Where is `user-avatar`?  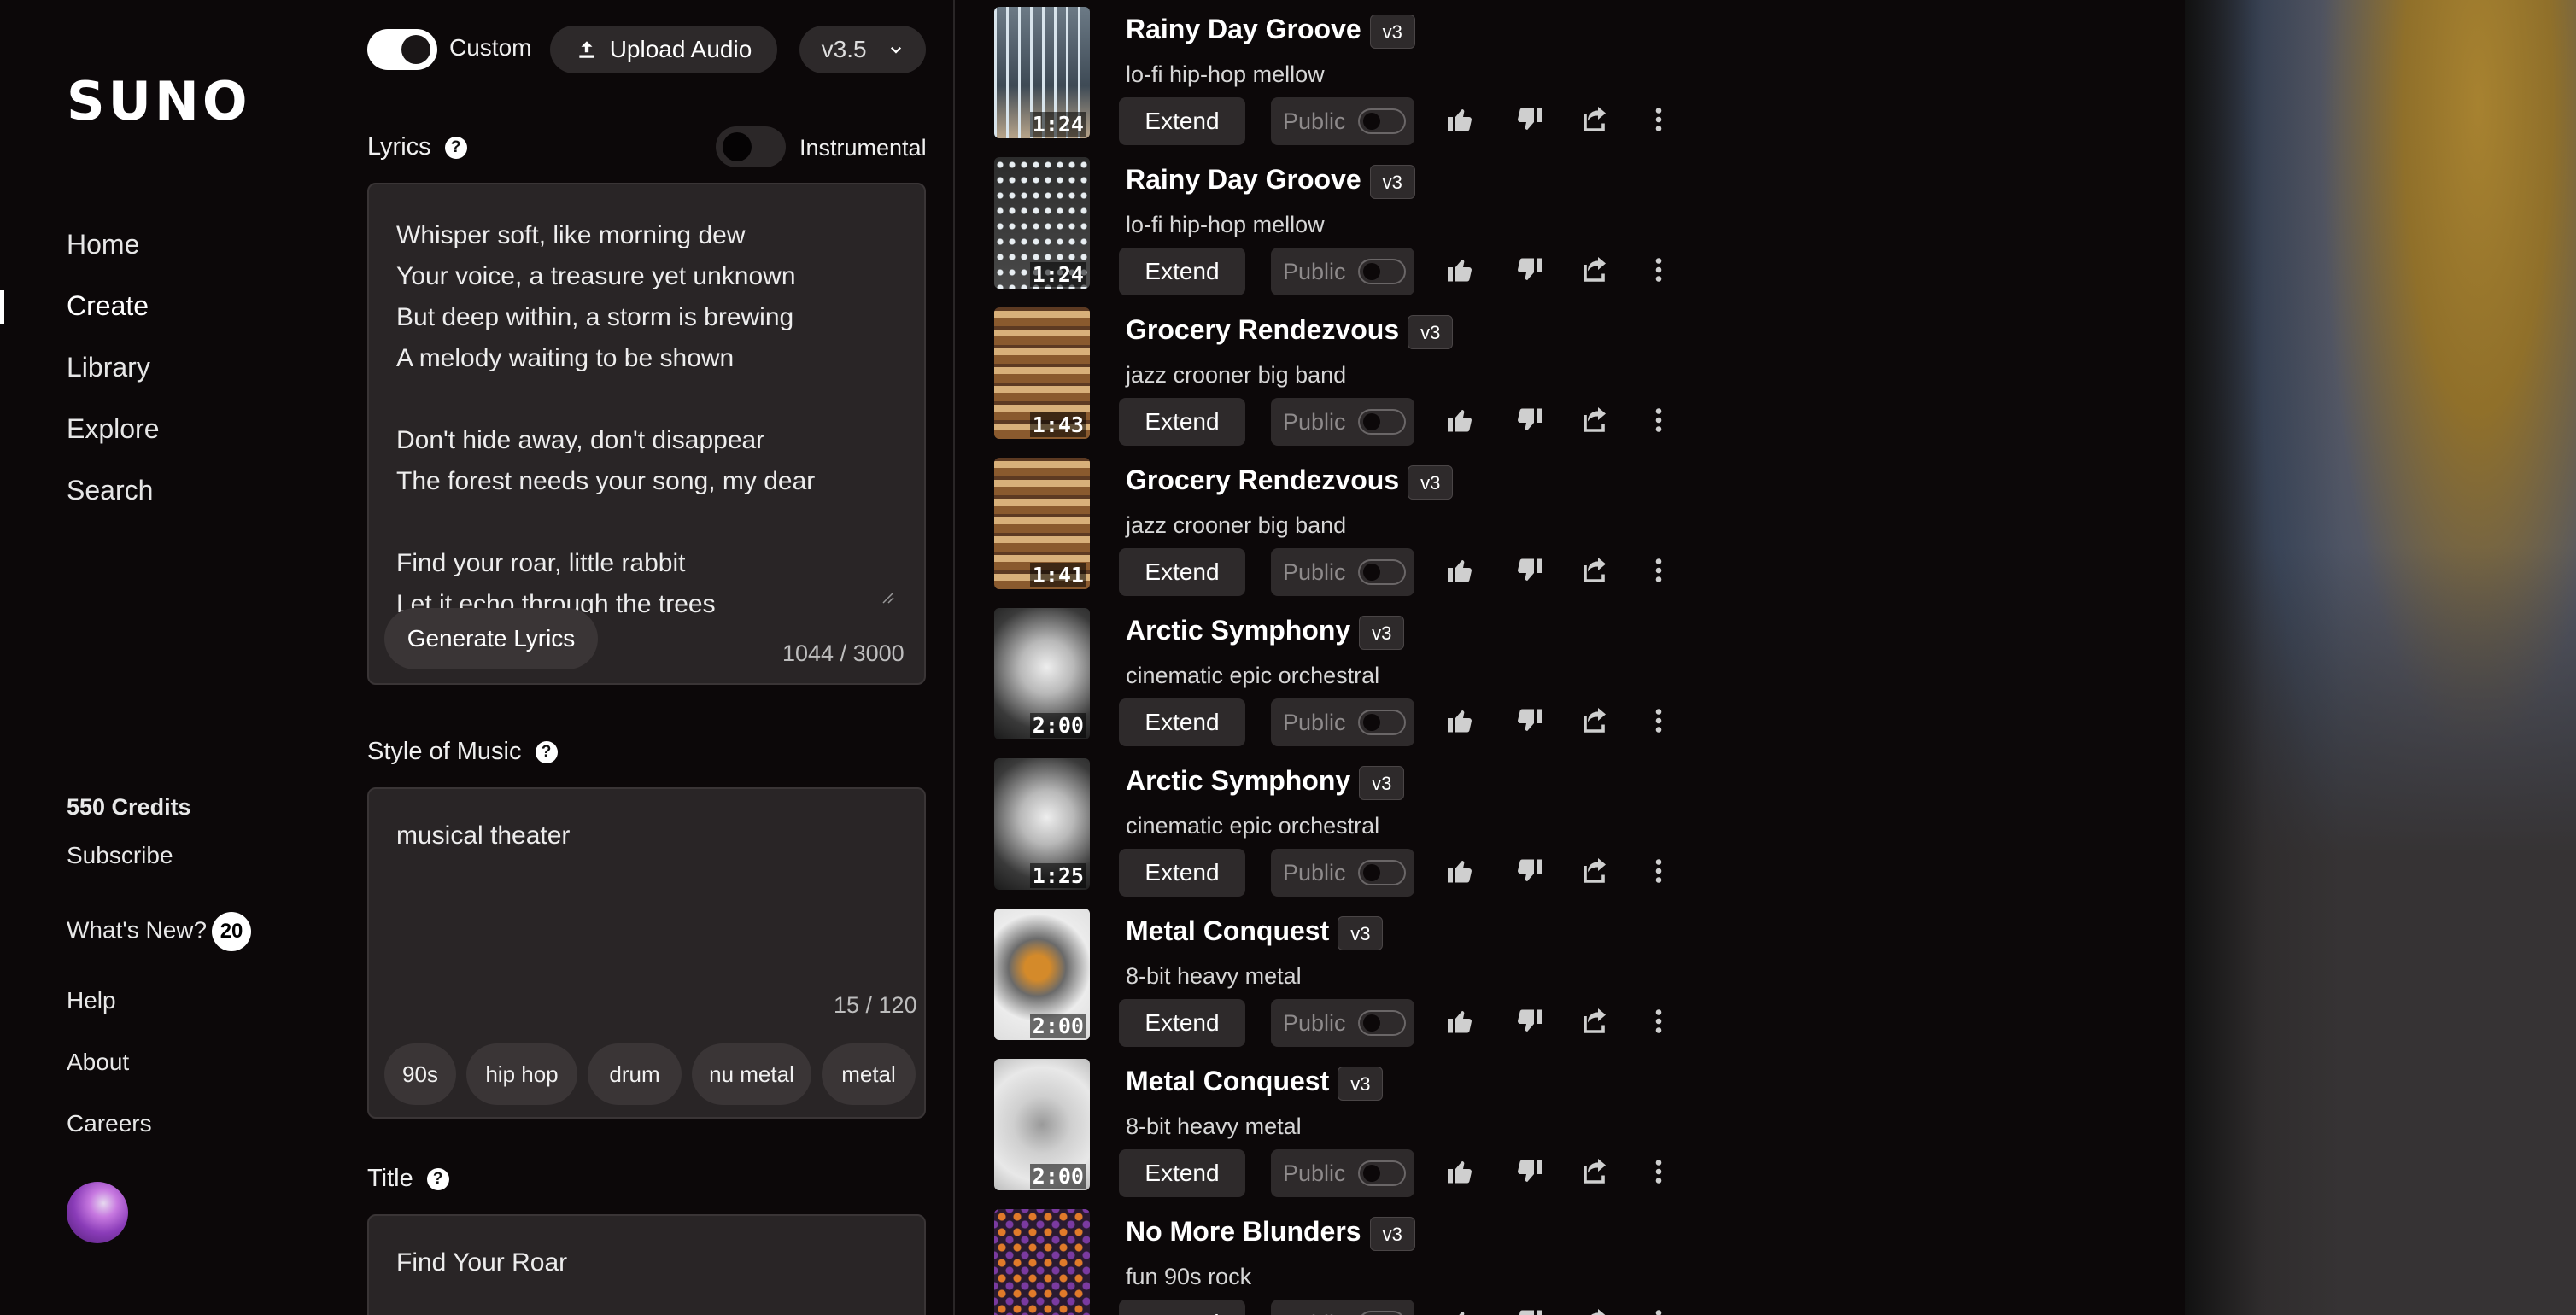 user-avatar is located at coordinates (97, 1212).